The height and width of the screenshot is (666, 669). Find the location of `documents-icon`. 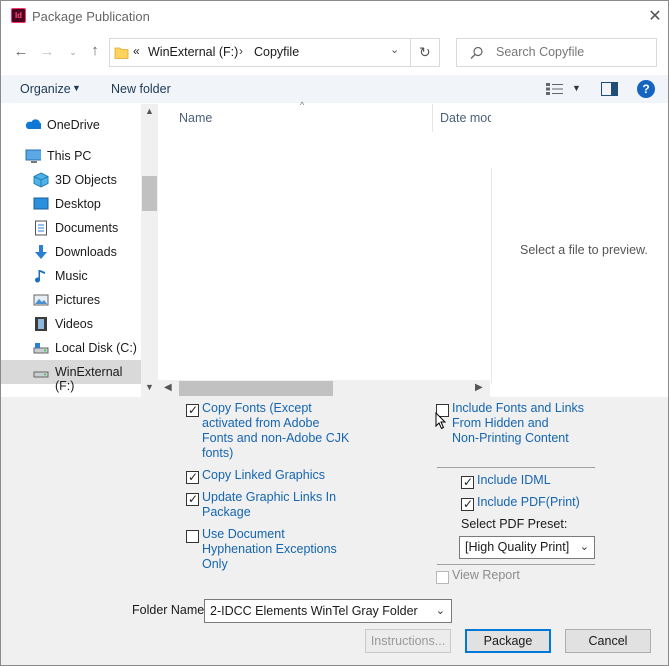

documents-icon is located at coordinates (41, 228).